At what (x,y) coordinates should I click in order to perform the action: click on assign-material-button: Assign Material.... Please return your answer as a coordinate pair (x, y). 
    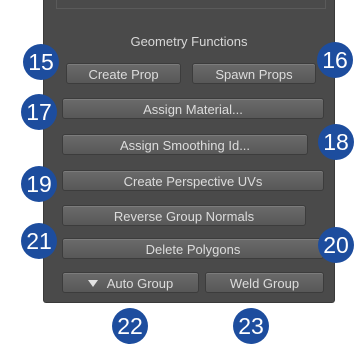
    Looking at the image, I should click on (193, 108).